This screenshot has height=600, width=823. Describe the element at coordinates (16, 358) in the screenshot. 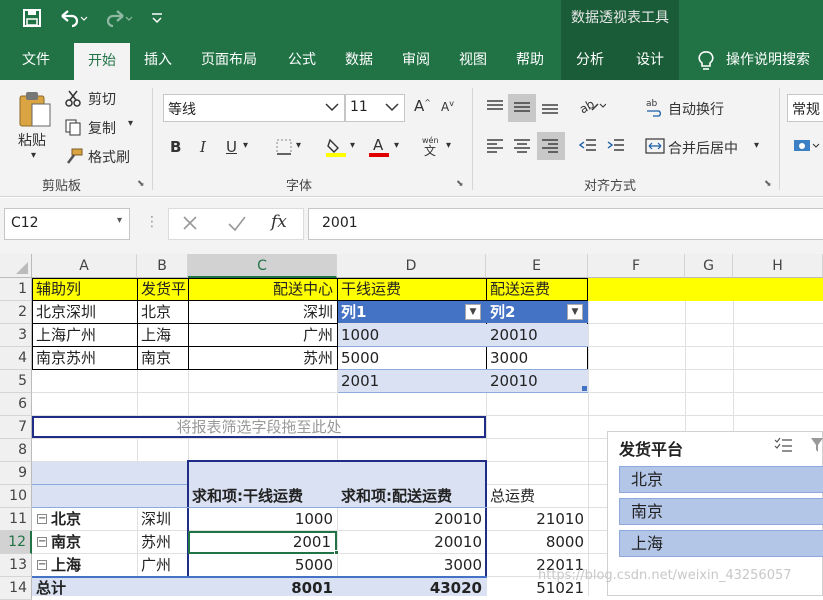

I see `row-header-4: 4` at that location.